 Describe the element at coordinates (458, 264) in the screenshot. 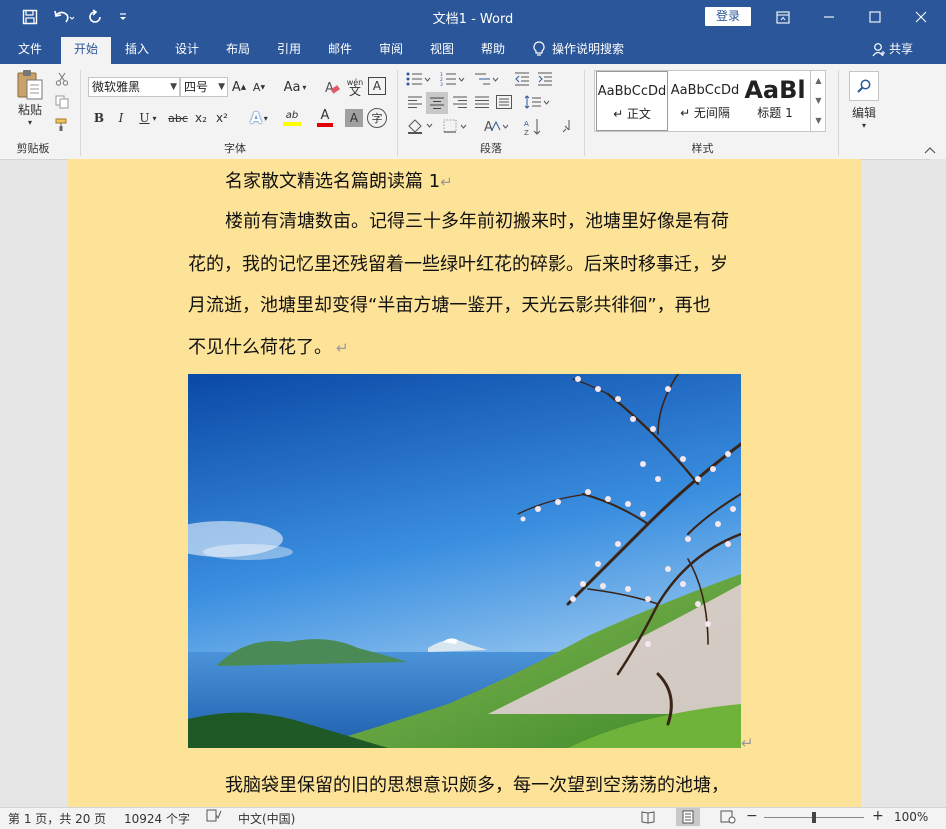

I see `paragraph-line: 花的，我的记忆里还残留着一些绿叶红花的碎影。后来时移事迁，岁` at that location.